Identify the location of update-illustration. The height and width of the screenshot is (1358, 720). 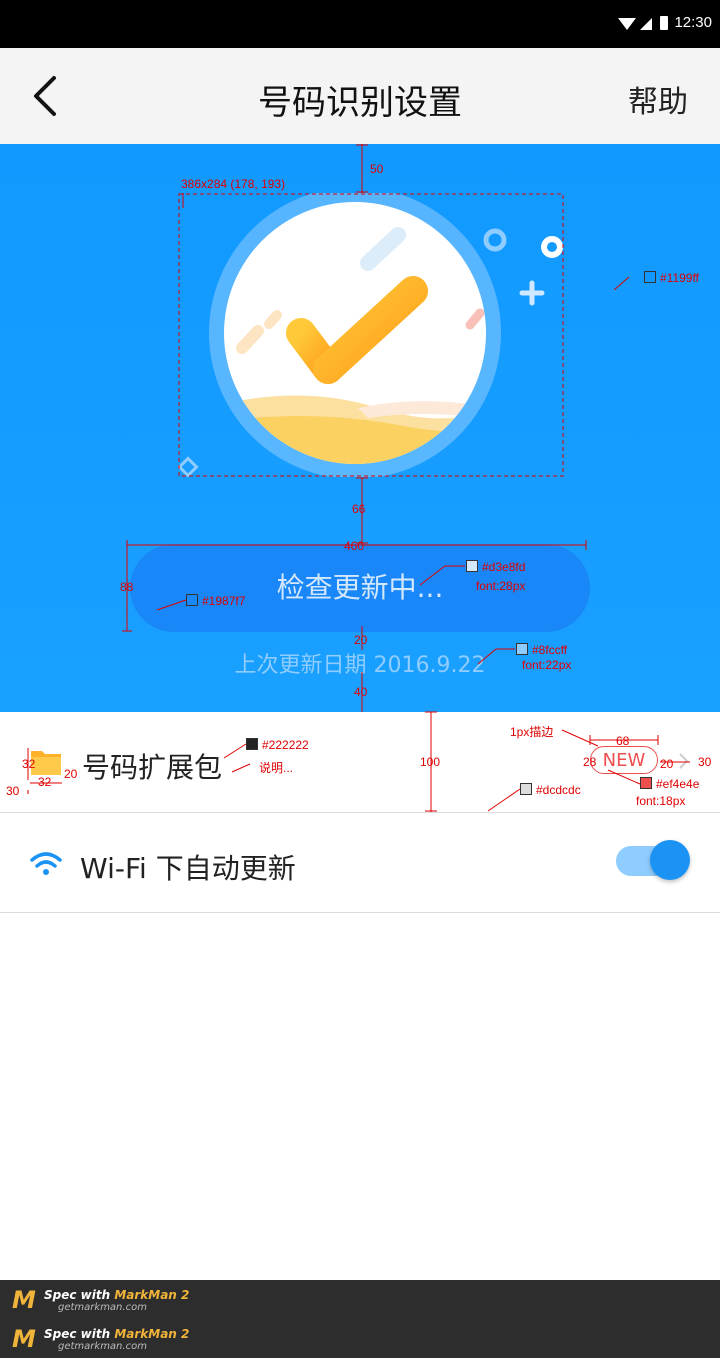
(371, 335).